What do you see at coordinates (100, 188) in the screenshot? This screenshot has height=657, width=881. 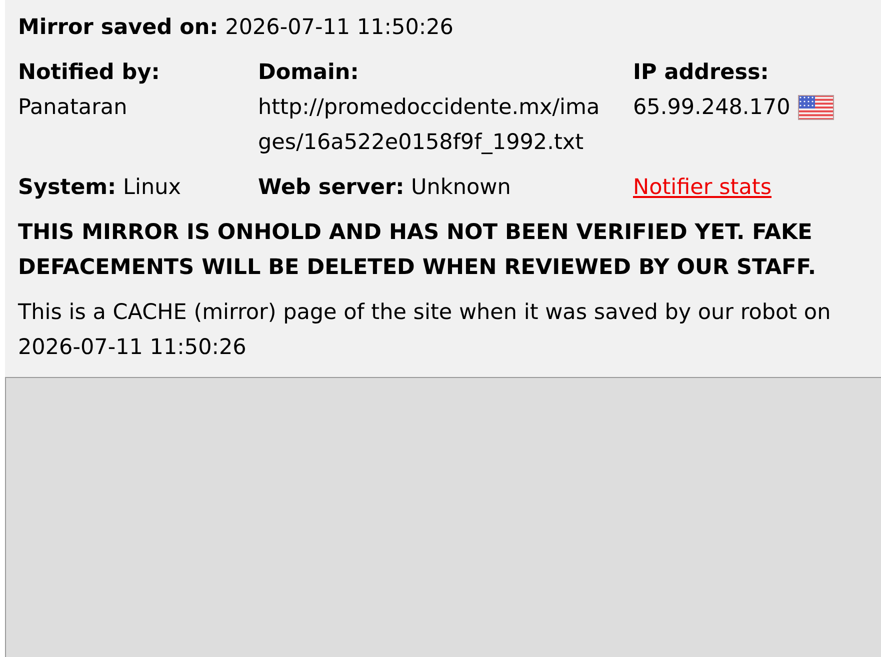 I see `system-text: System: Linux` at bounding box center [100, 188].